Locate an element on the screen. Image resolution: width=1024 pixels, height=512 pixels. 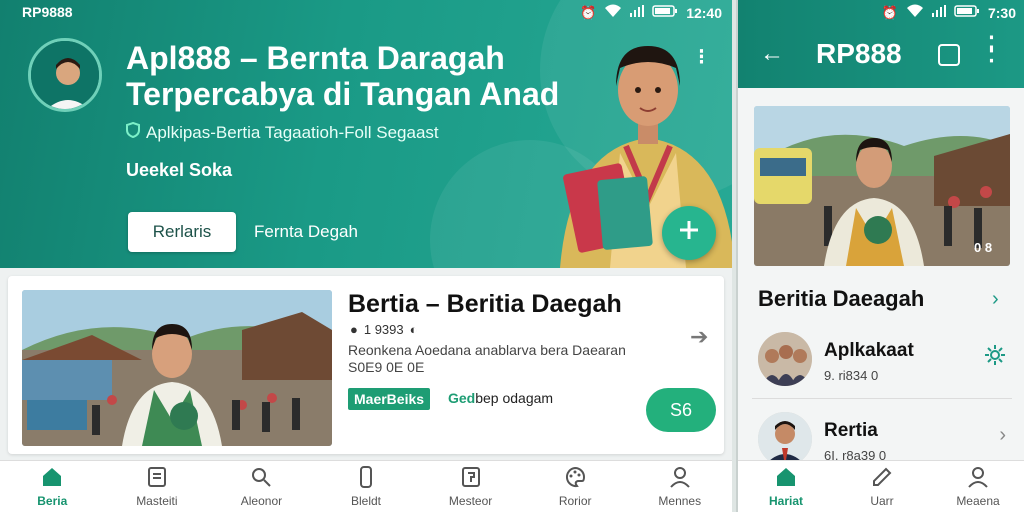
app-title: RP888 is located at coordinates (859, 53).